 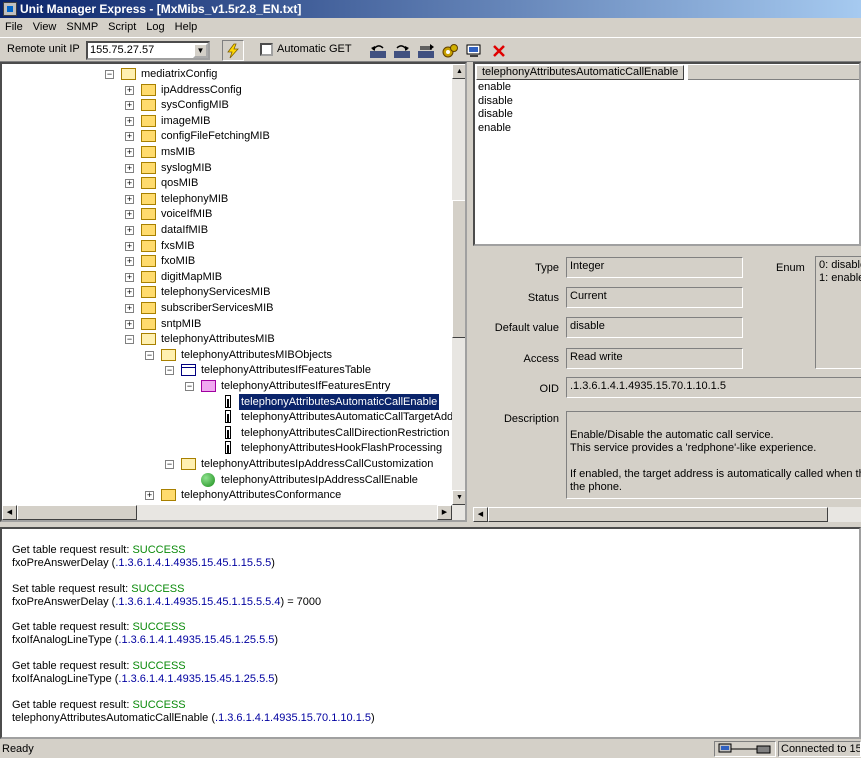 I want to click on tree-node-label: msMIB, so click(x=178, y=152).